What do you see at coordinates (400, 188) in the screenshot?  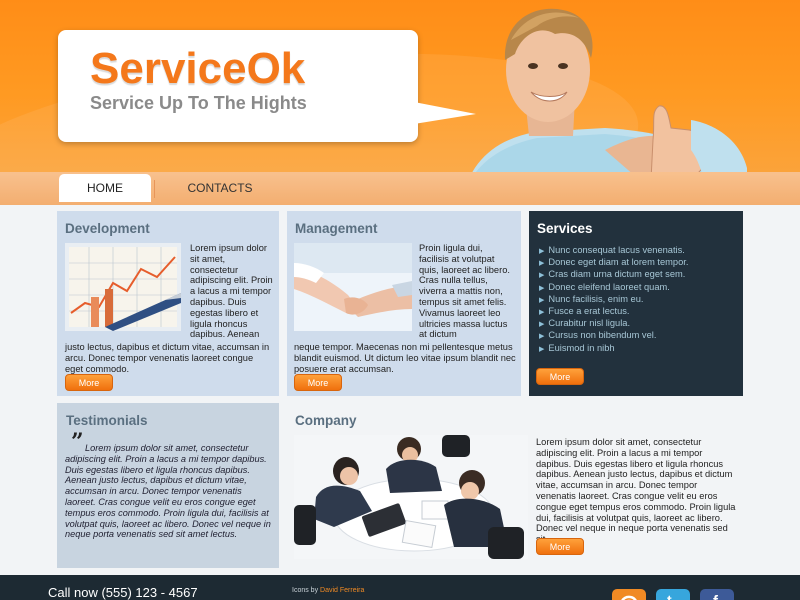 I see `top-nav: HOME CONTACTS` at bounding box center [400, 188].